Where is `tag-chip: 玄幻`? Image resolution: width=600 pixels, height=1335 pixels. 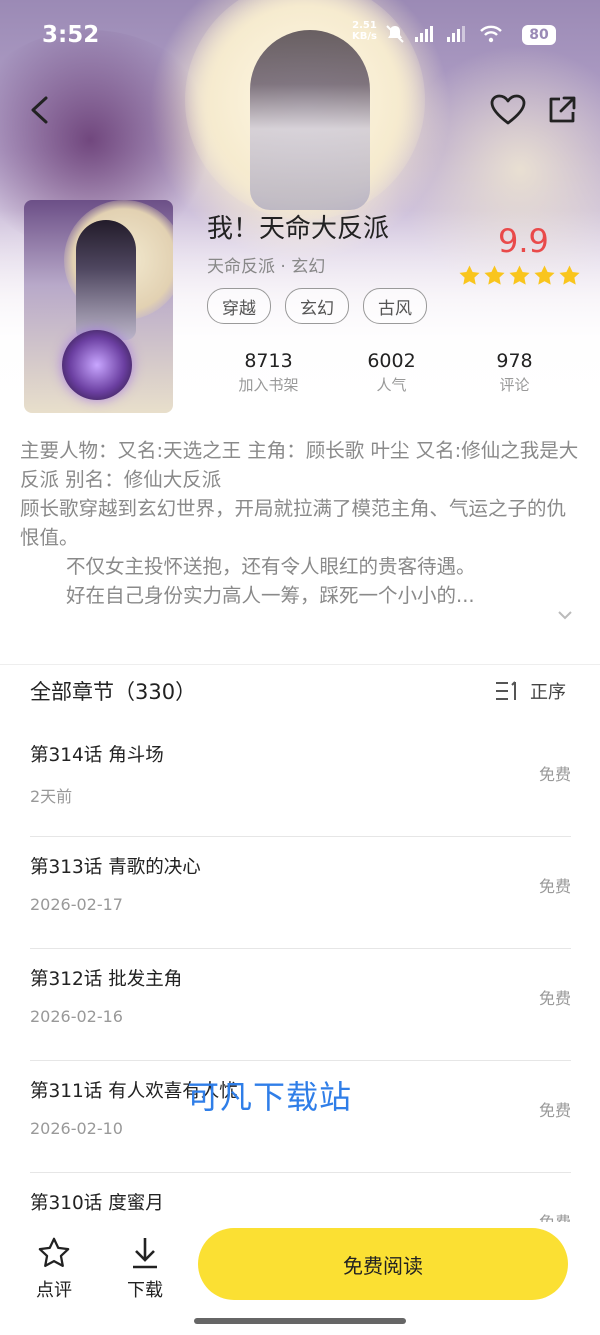 tag-chip: 玄幻 is located at coordinates (317, 306).